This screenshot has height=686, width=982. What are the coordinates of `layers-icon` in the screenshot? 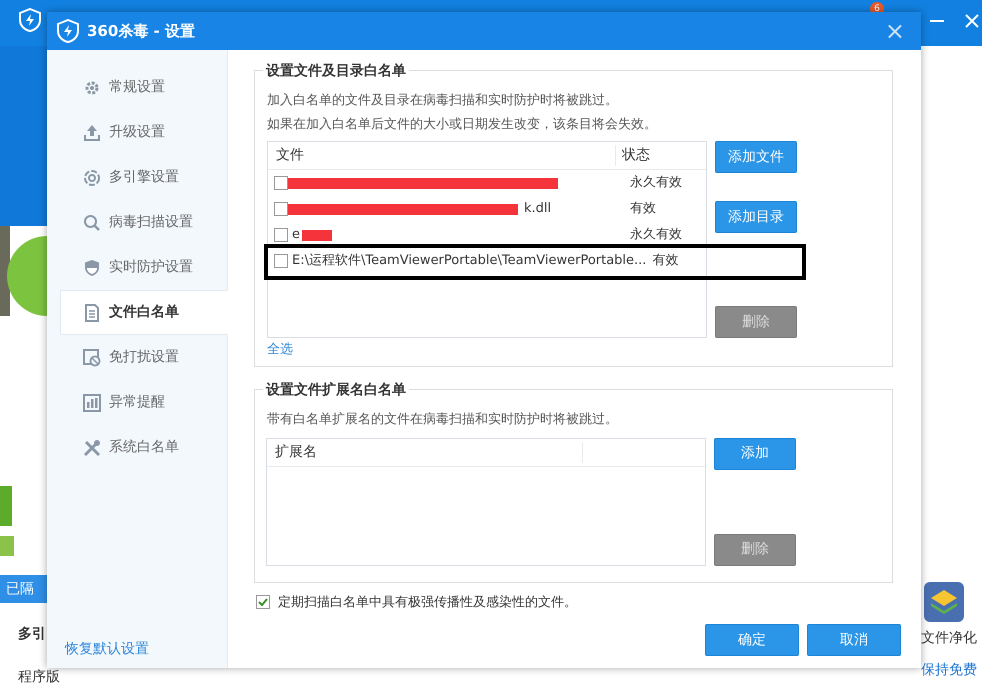 It's located at (944, 602).